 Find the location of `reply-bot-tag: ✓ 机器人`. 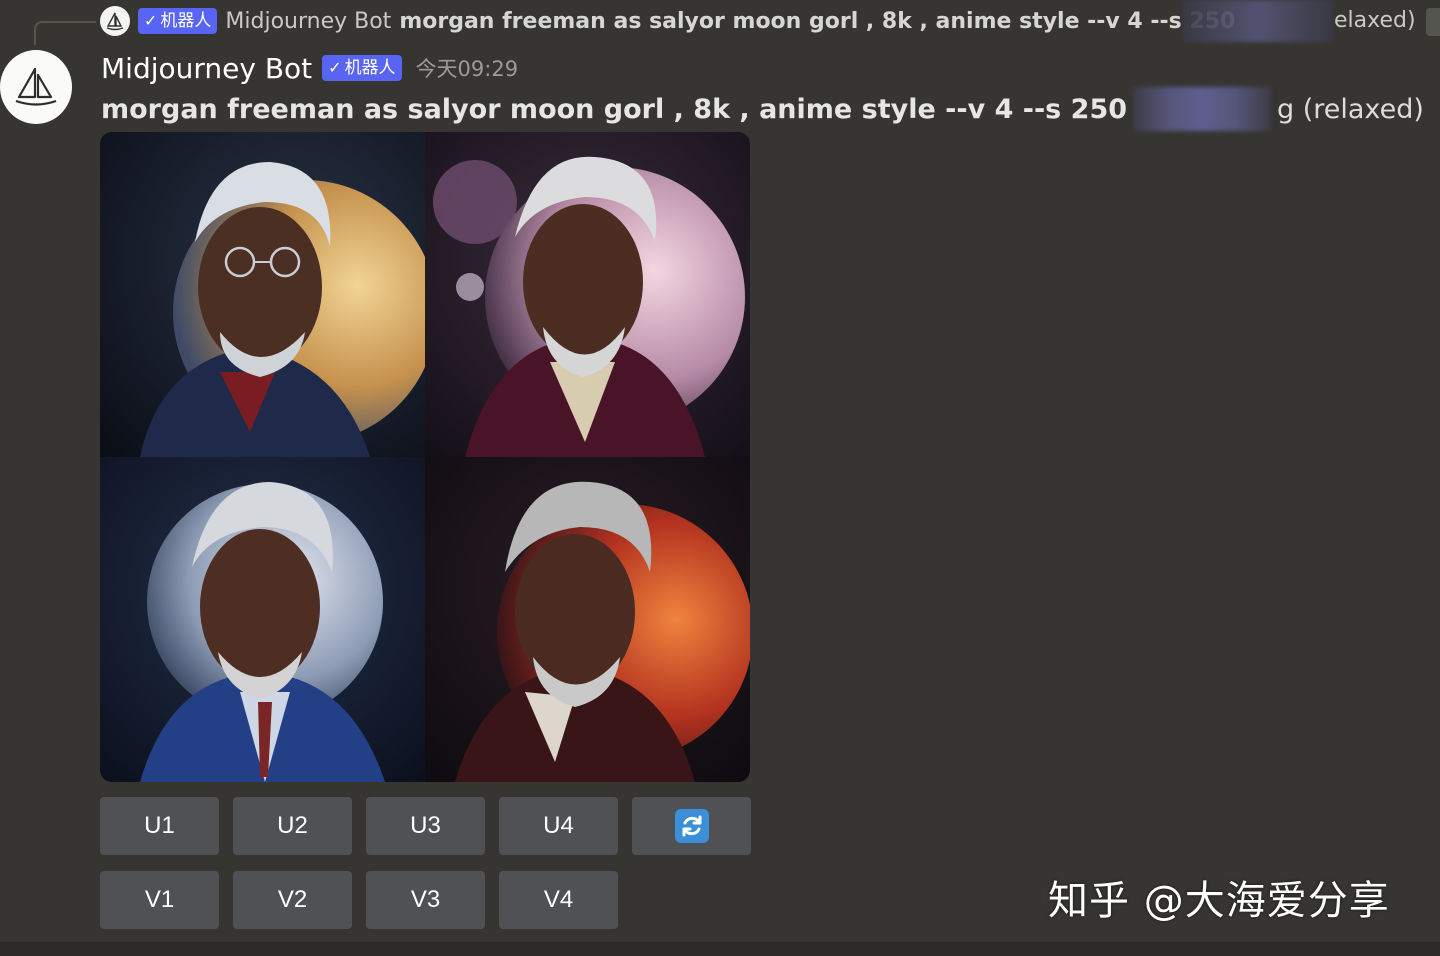

reply-bot-tag: ✓ 机器人 is located at coordinates (178, 21).